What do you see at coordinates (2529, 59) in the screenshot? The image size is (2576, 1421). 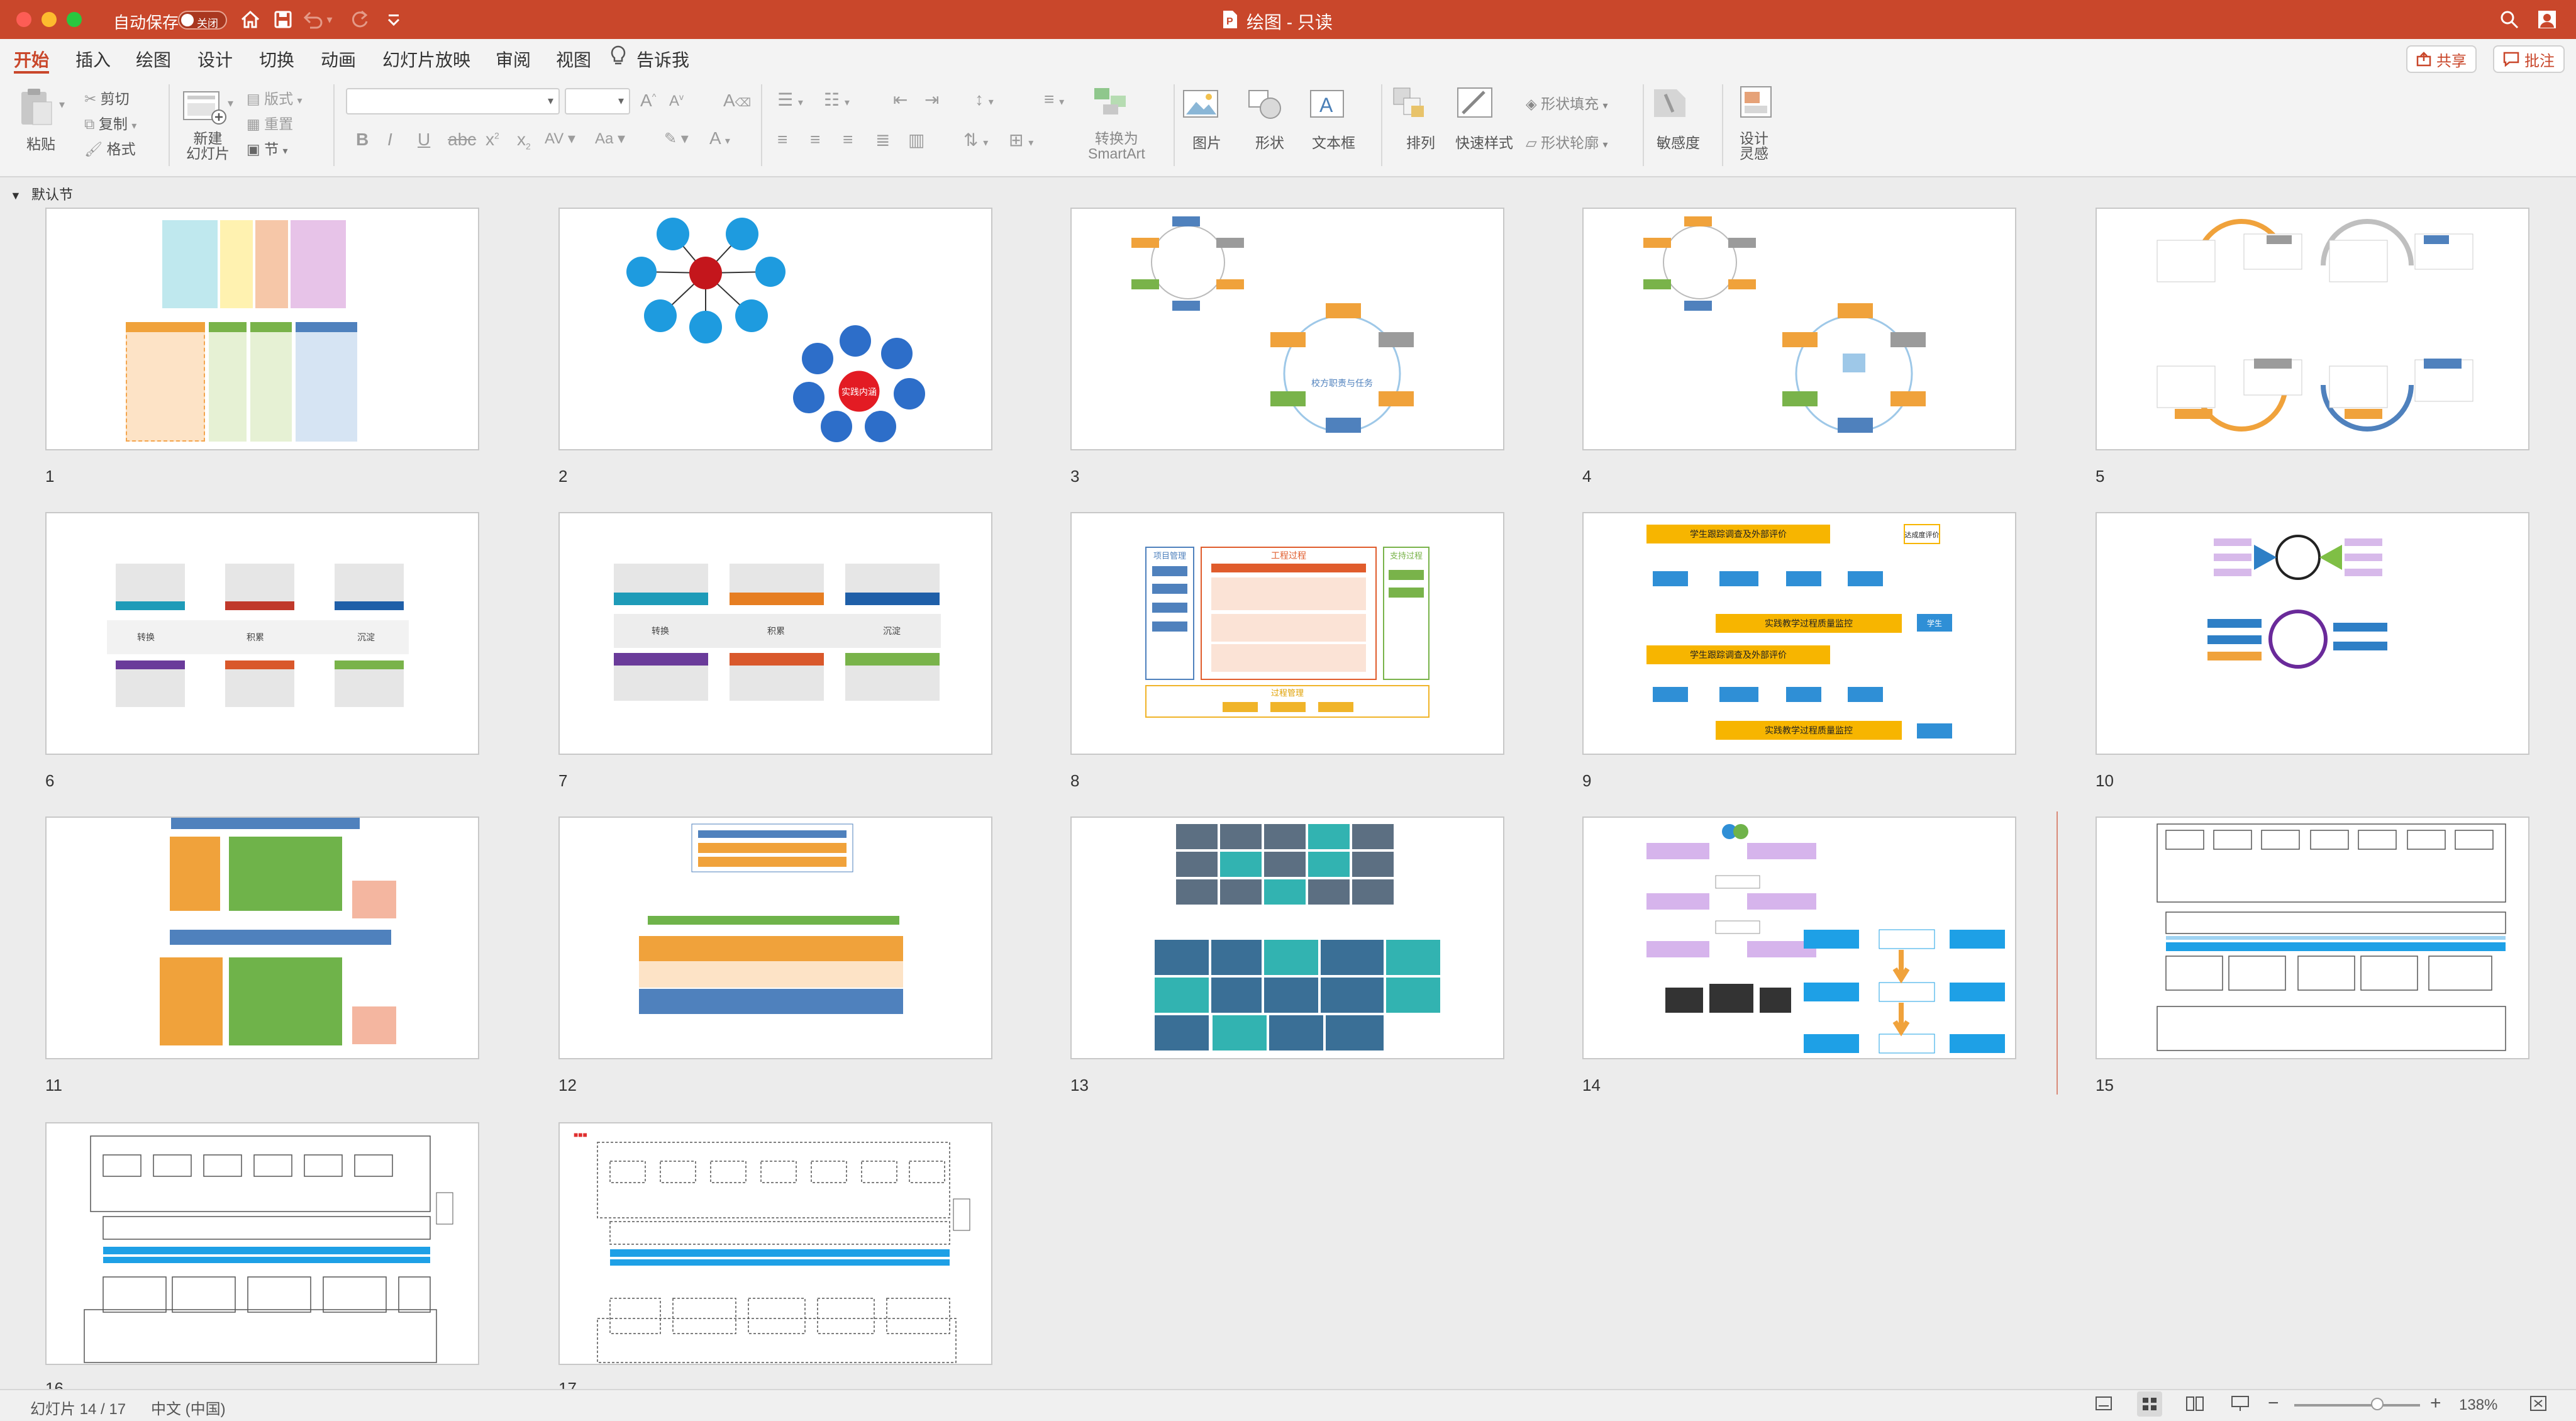 I see `comments-button: 批注` at bounding box center [2529, 59].